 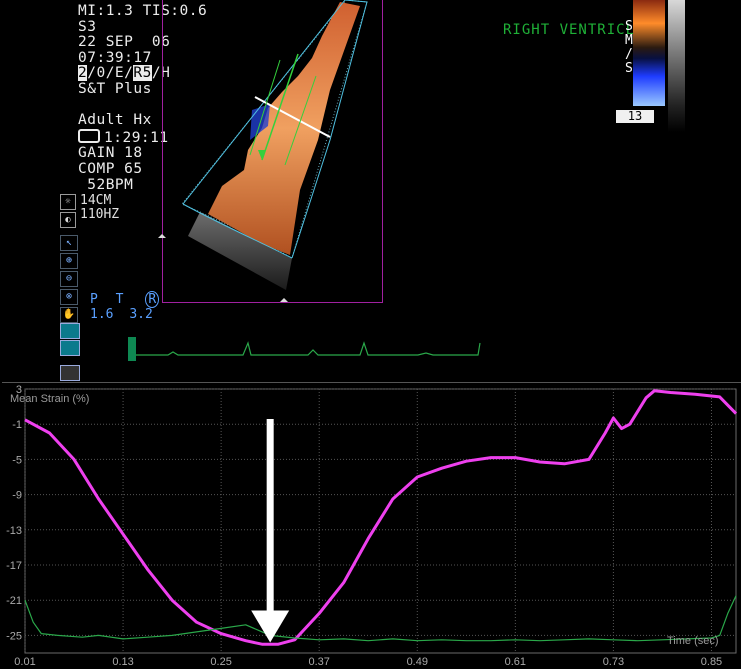 What do you see at coordinates (711, 662) in the screenshot?
I see `x-tick-label: 0.85` at bounding box center [711, 662].